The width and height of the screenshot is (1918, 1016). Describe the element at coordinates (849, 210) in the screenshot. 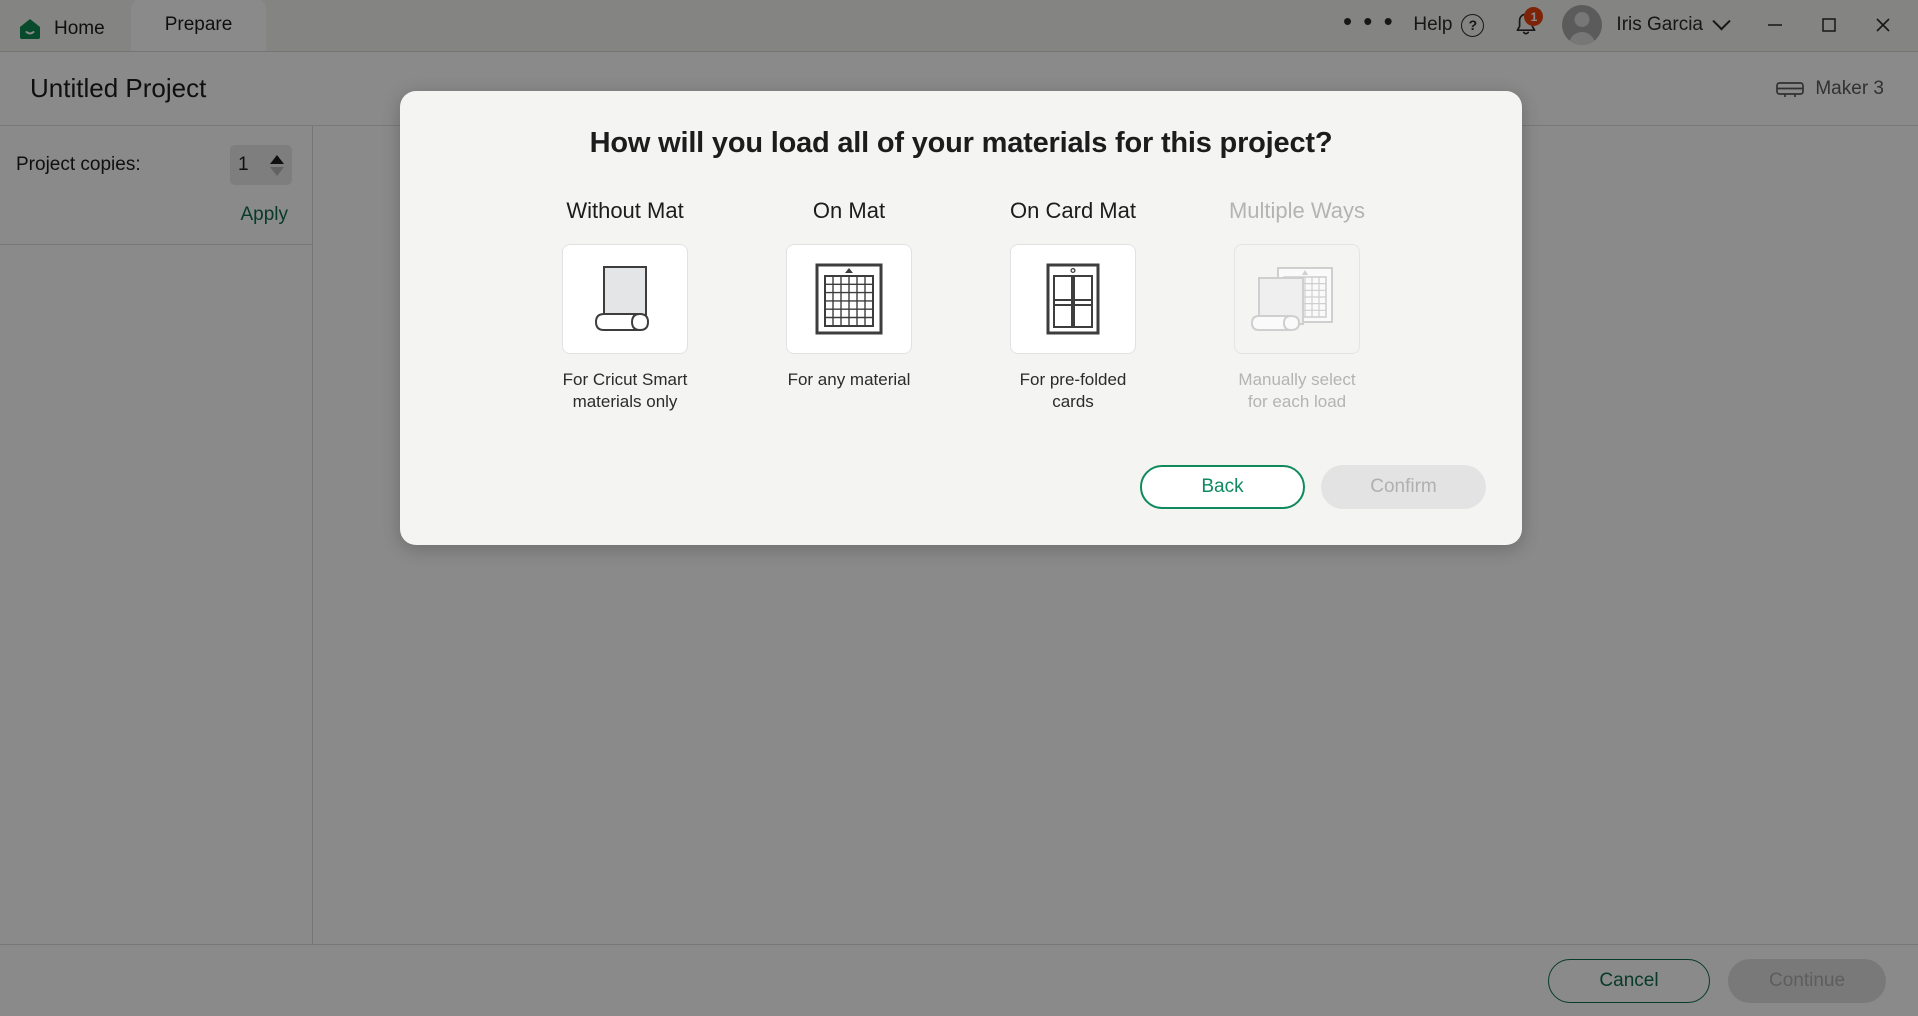

I see `option-on-mat-title: On Mat` at that location.